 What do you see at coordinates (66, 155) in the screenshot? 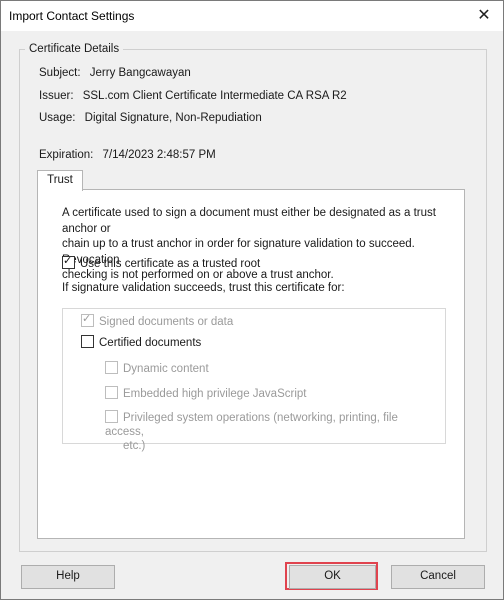
I see `expiration-label: Expiration:` at bounding box center [66, 155].